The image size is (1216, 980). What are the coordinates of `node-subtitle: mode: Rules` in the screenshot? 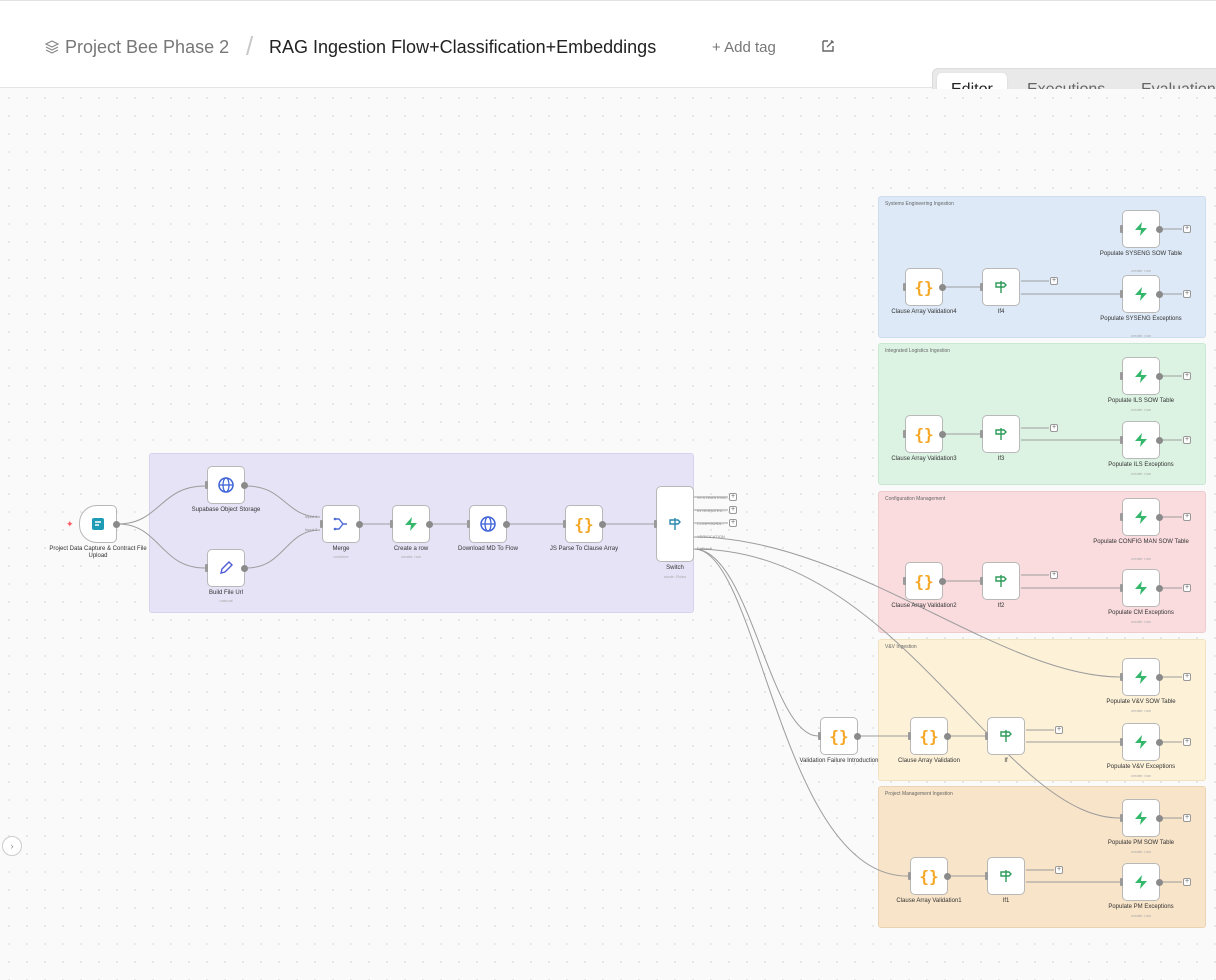 It's located at (675, 576).